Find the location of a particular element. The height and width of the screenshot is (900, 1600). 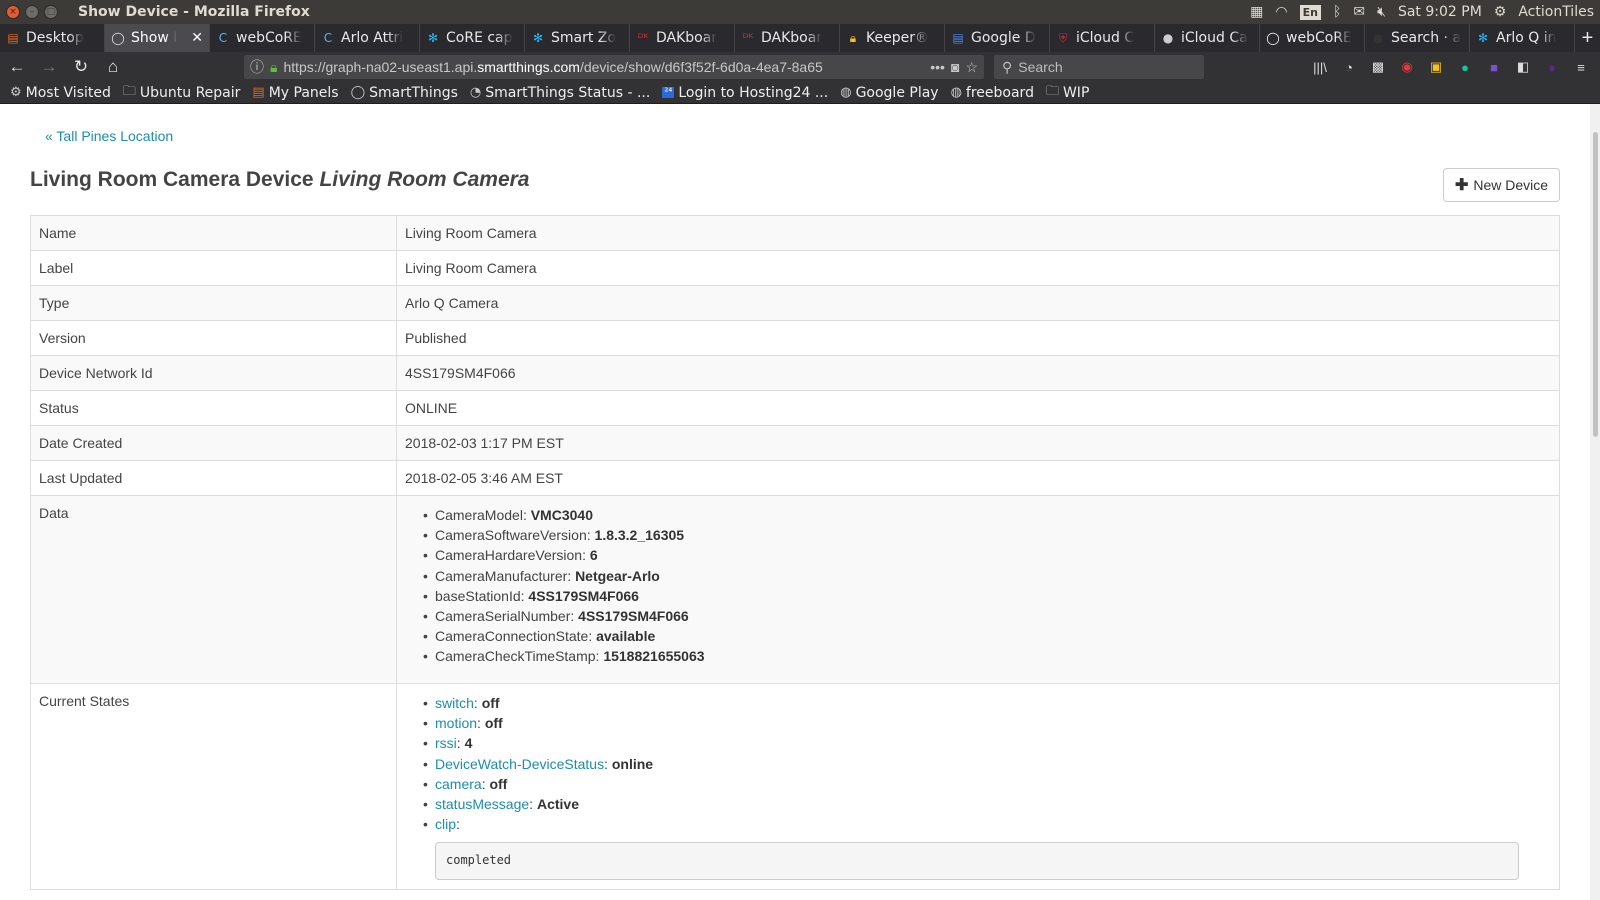

field-key: Label is located at coordinates (213, 268).